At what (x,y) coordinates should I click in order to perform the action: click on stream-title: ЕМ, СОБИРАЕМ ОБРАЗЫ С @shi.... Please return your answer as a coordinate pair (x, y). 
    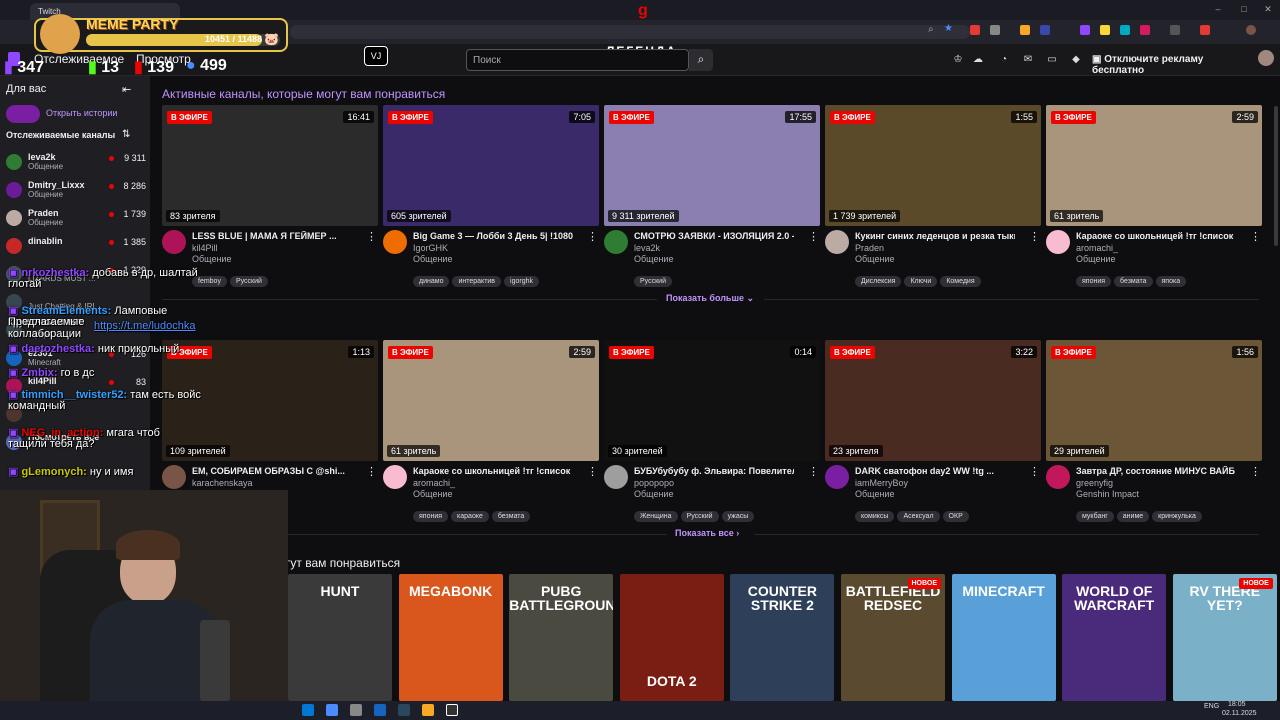
    Looking at the image, I should click on (272, 471).